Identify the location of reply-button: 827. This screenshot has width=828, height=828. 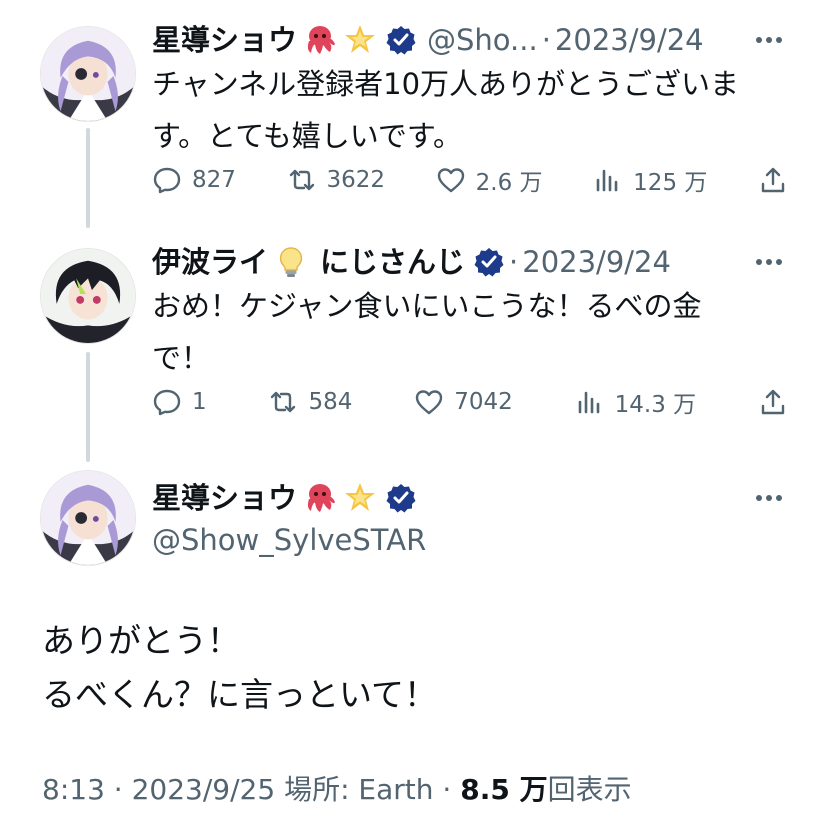
(194, 180).